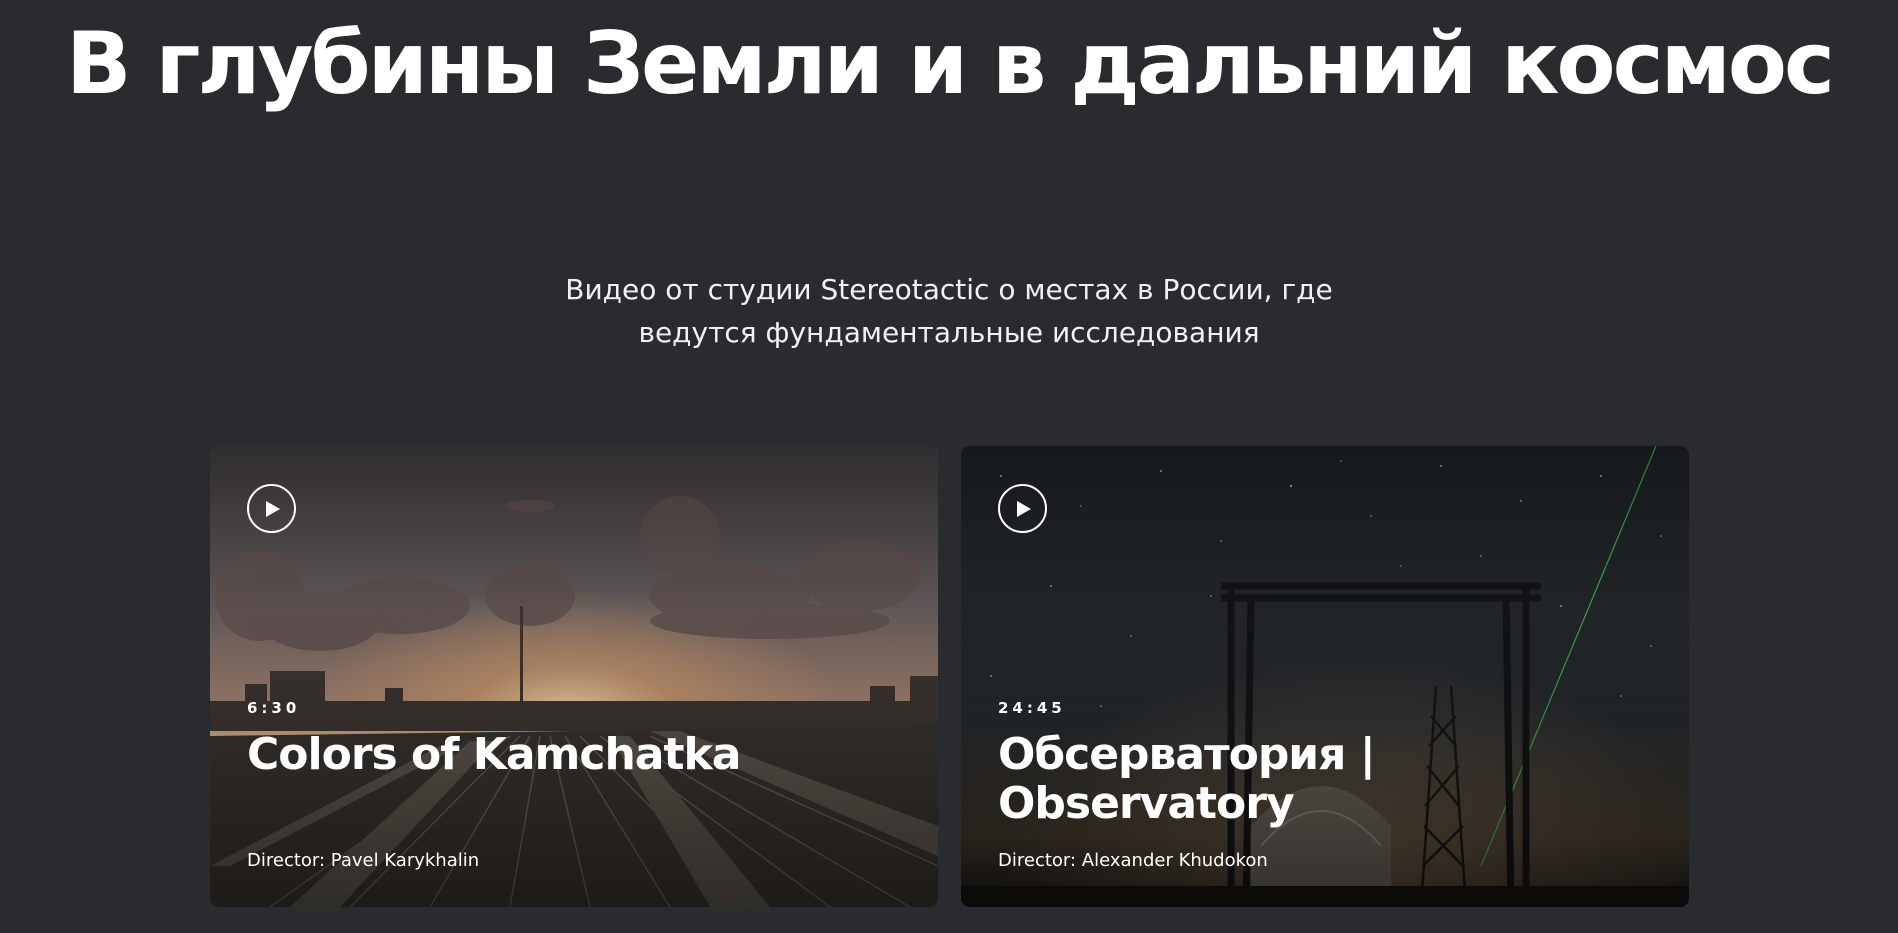 The width and height of the screenshot is (1898, 933). Describe the element at coordinates (363, 860) in the screenshot. I see `video-director: Director: Pavel Karykhalin` at that location.